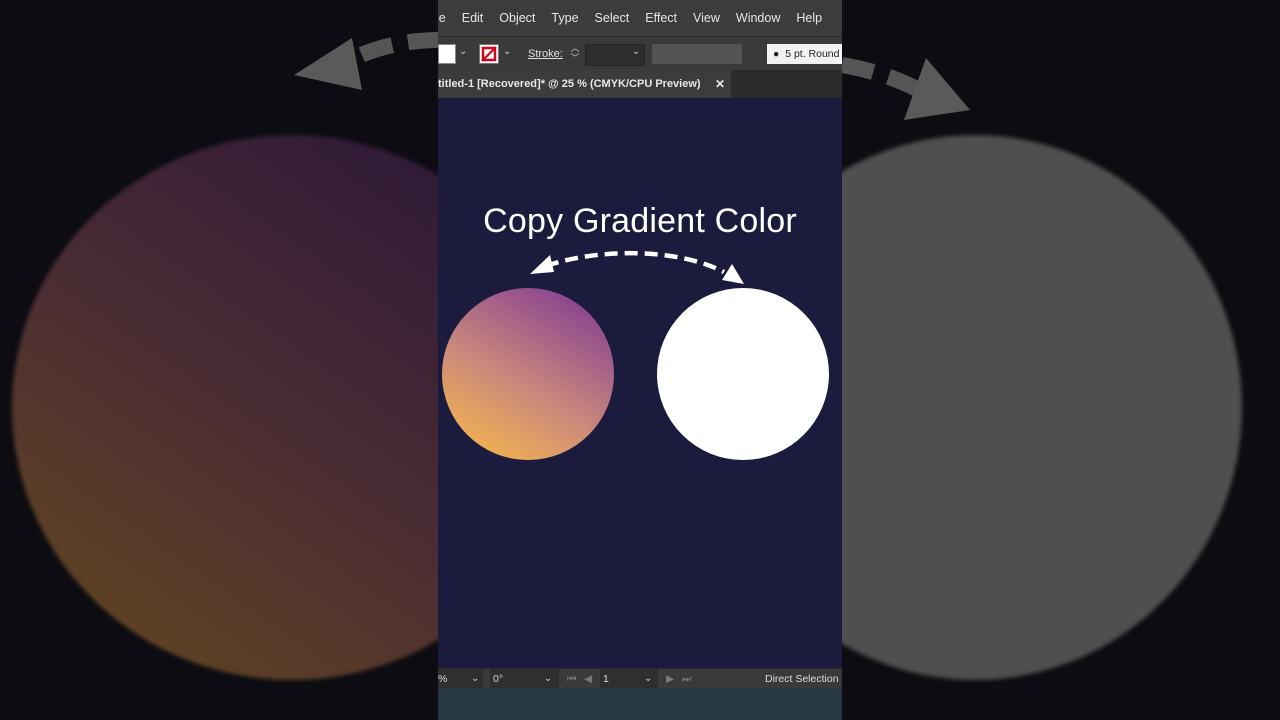 The height and width of the screenshot is (720, 1280). What do you see at coordinates (588, 679) in the screenshot?
I see `previous-artboard-icon: ◀` at bounding box center [588, 679].